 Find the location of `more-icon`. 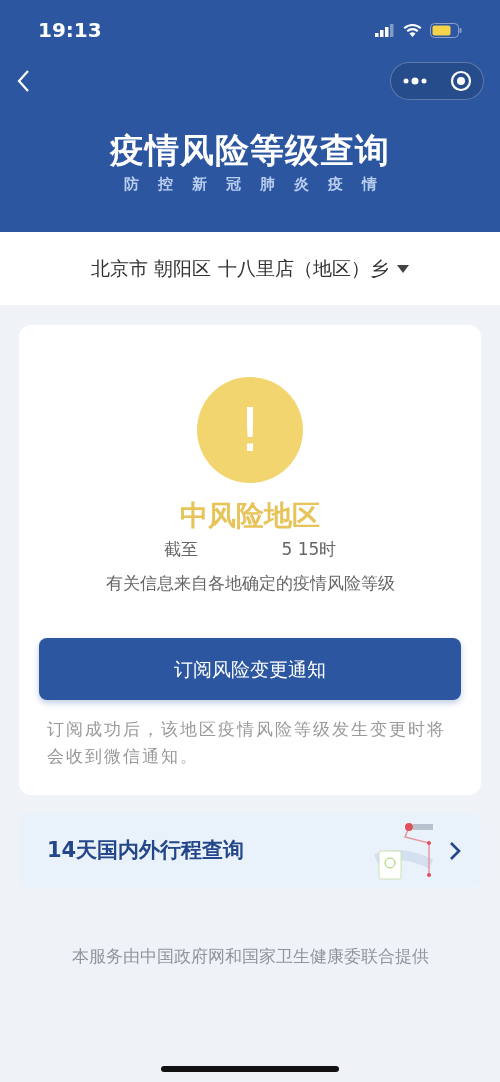

more-icon is located at coordinates (414, 81).